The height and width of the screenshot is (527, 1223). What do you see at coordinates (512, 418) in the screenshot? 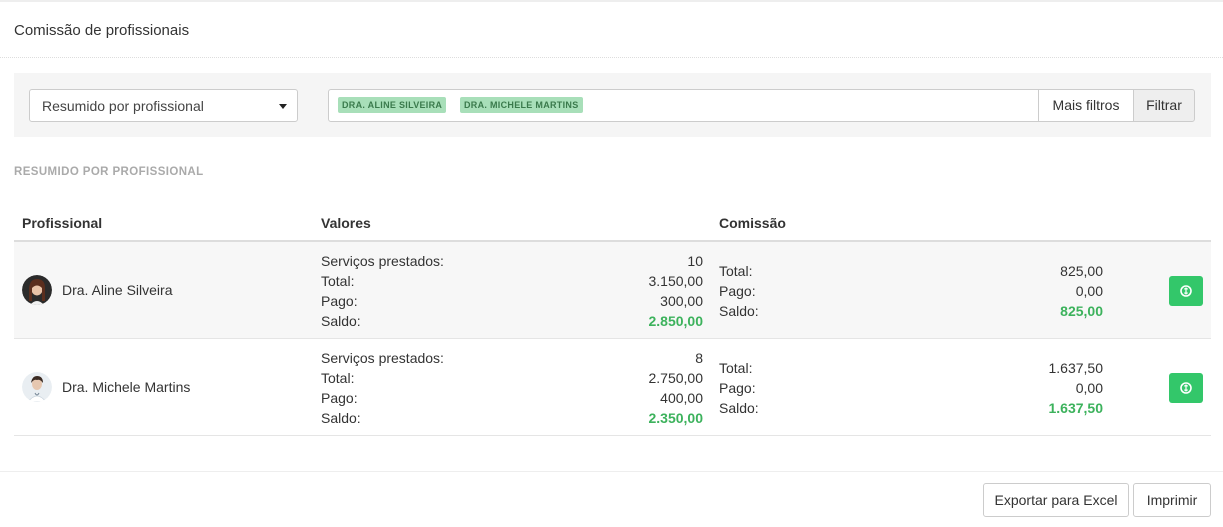
I see `saldo-line: Saldo: 2.350,00` at bounding box center [512, 418].